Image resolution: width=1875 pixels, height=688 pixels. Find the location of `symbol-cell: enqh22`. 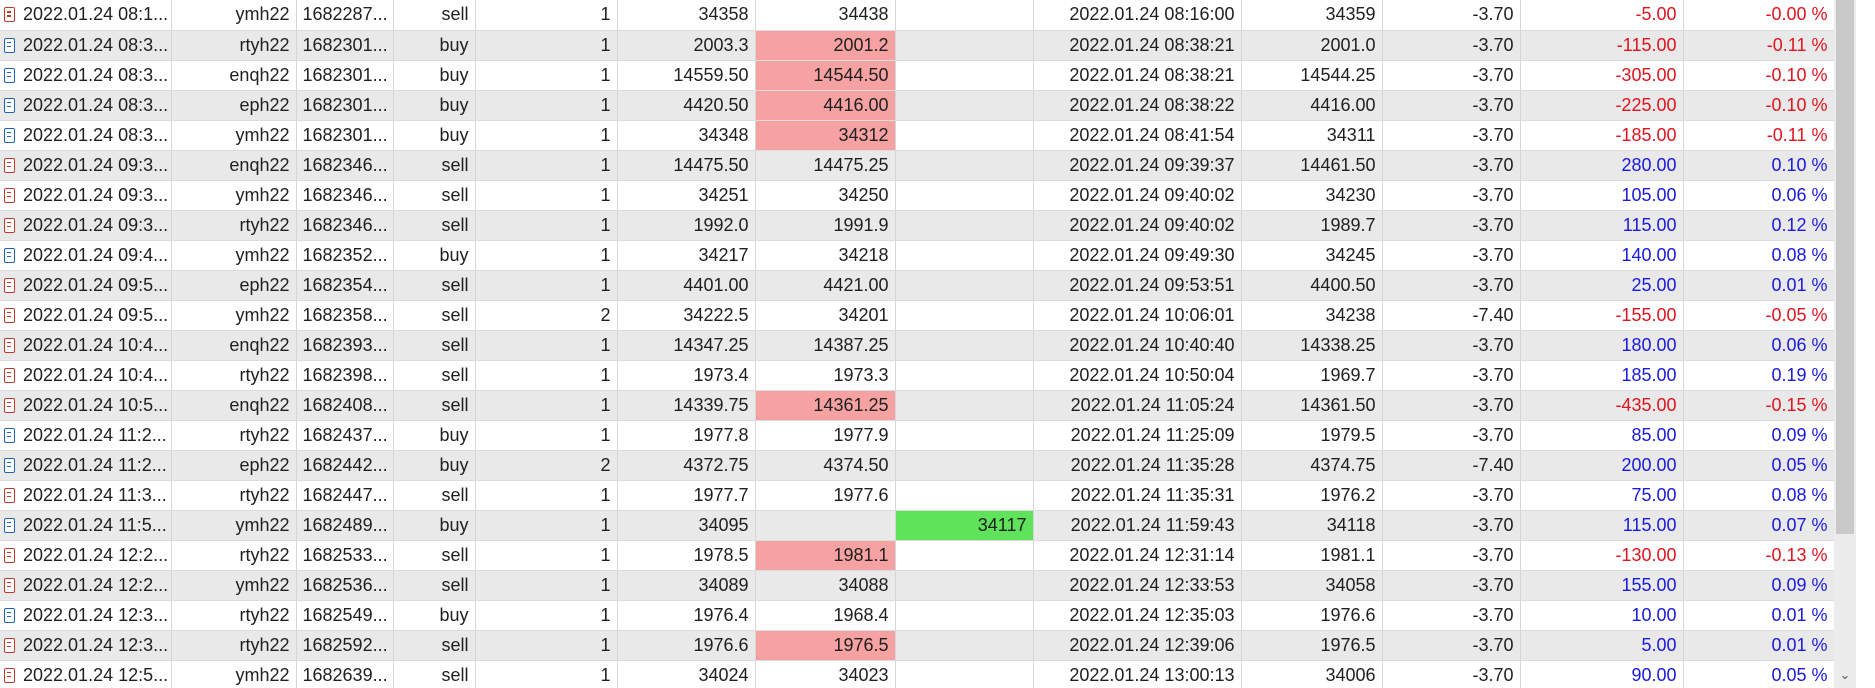

symbol-cell: enqh22 is located at coordinates (234, 345).